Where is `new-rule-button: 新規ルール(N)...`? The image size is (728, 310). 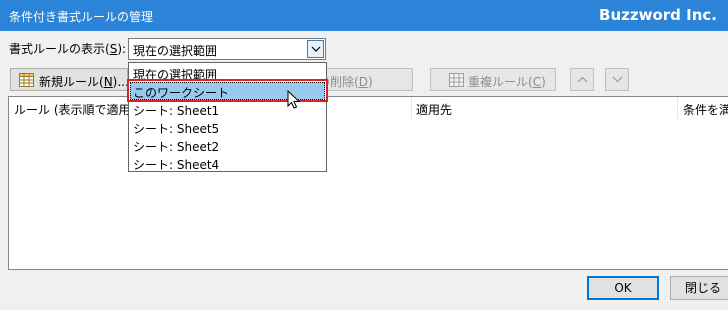
new-rule-button: 新規ルール(N)... is located at coordinates (69, 79).